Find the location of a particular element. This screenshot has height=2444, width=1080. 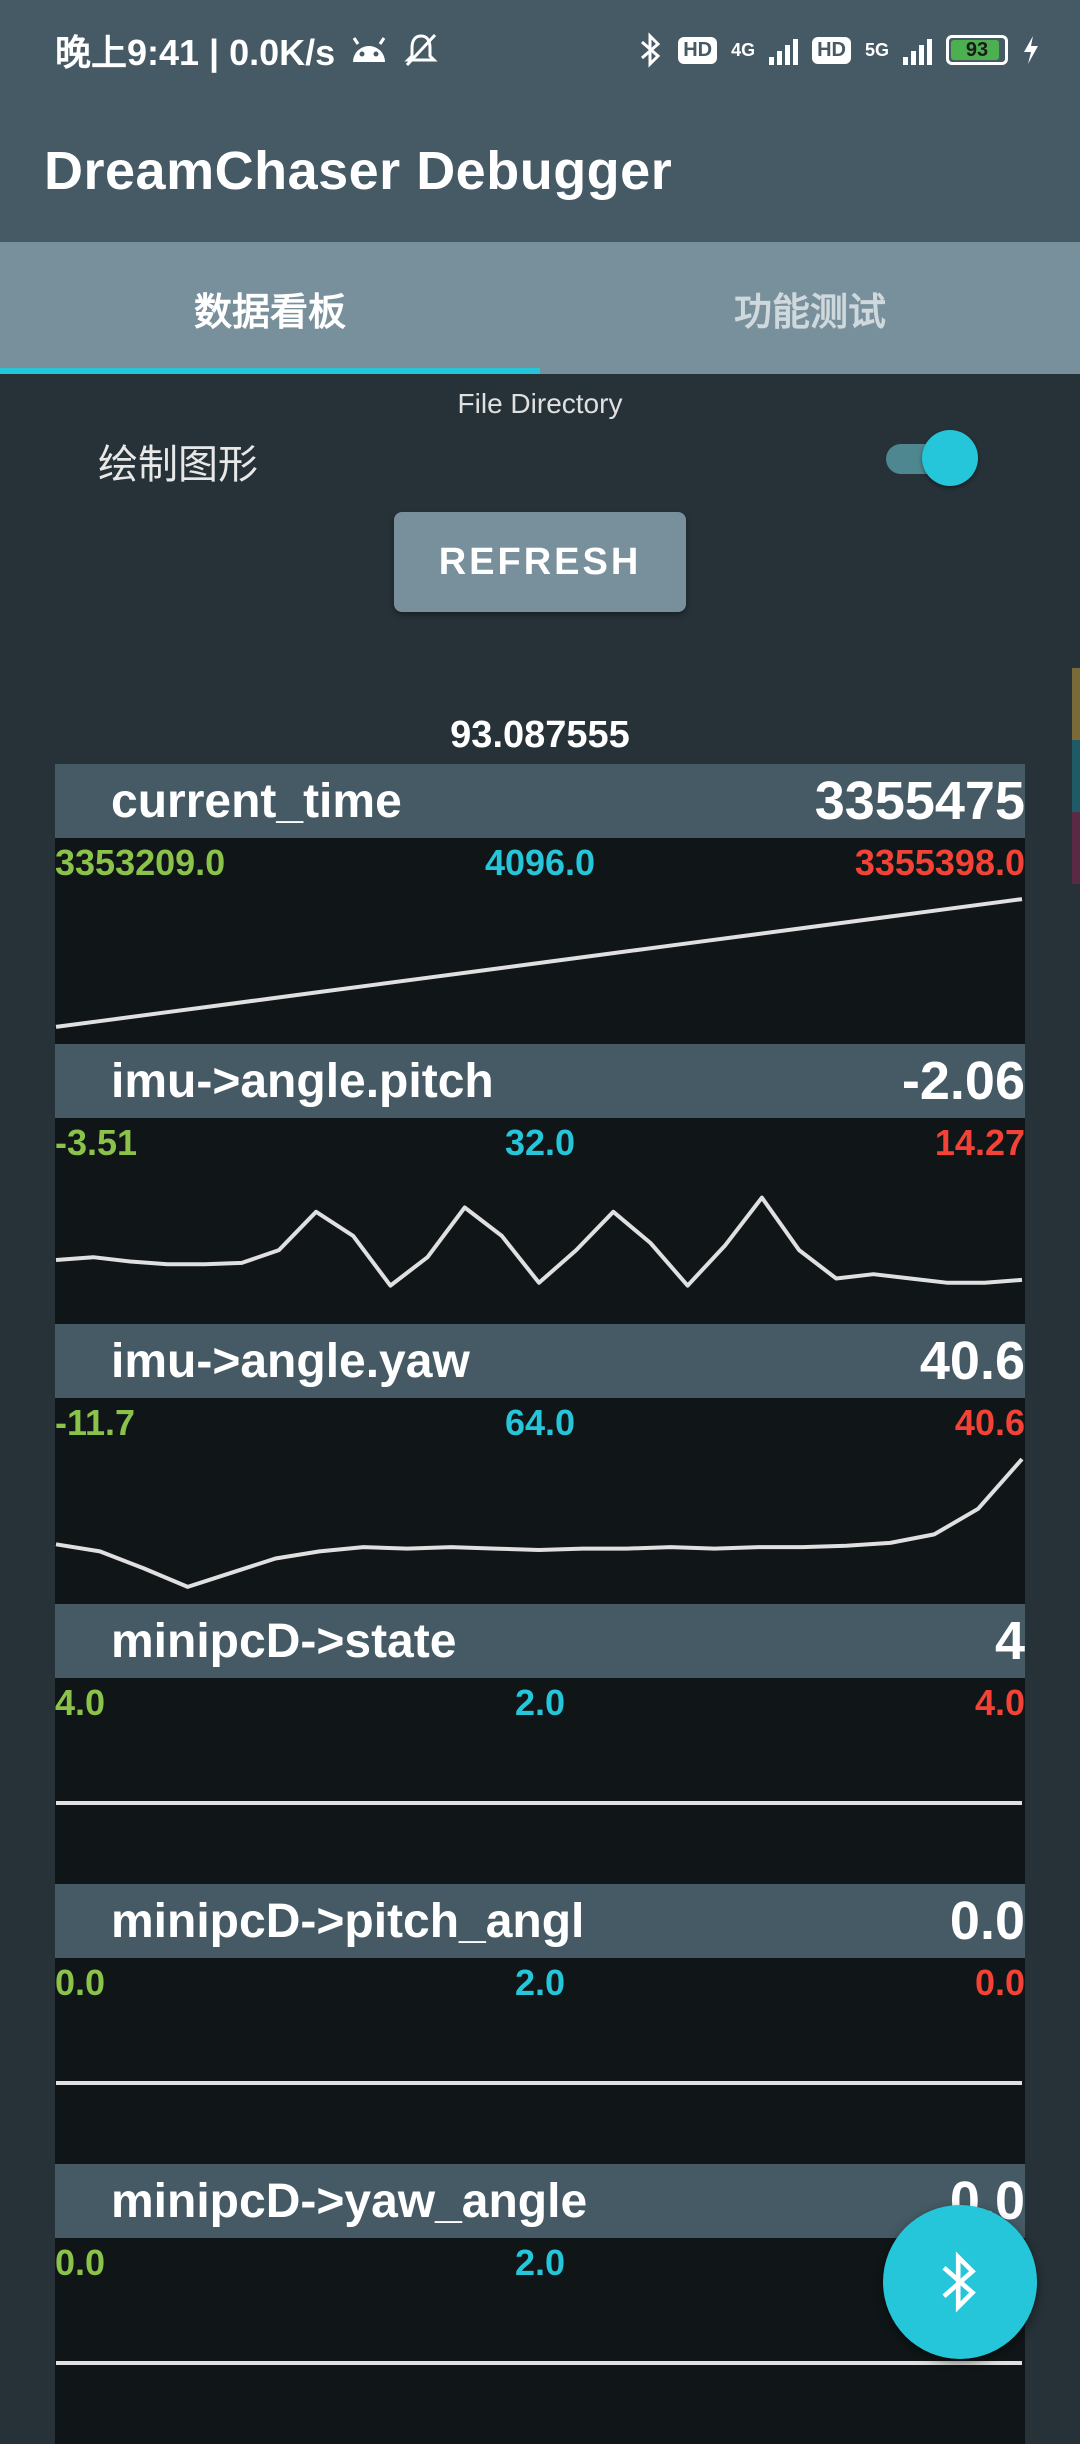

draw-graph-switch is located at coordinates (932, 458).